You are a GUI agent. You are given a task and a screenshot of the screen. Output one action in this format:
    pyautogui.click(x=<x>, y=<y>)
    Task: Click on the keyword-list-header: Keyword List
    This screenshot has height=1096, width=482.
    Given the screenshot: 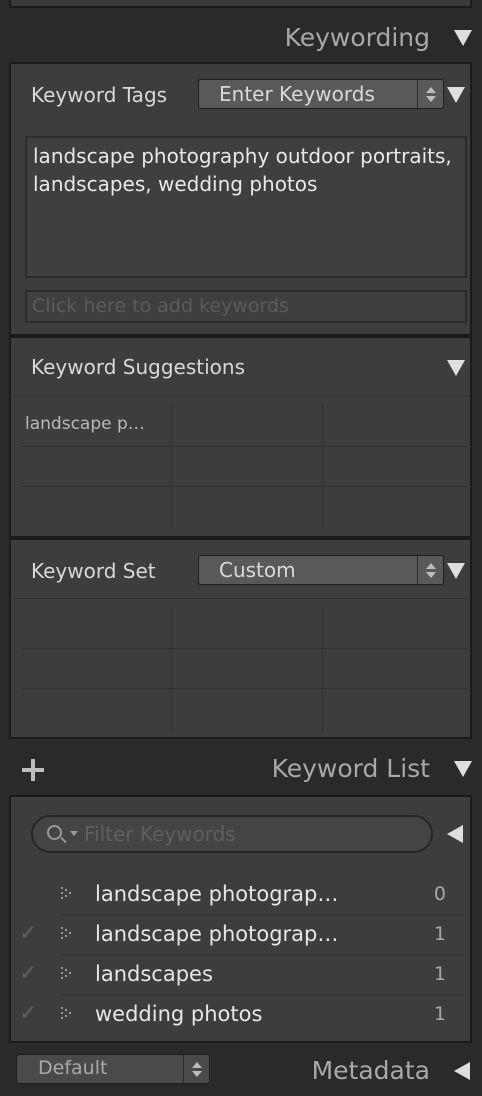 What is the action you would take?
    pyautogui.click(x=241, y=769)
    